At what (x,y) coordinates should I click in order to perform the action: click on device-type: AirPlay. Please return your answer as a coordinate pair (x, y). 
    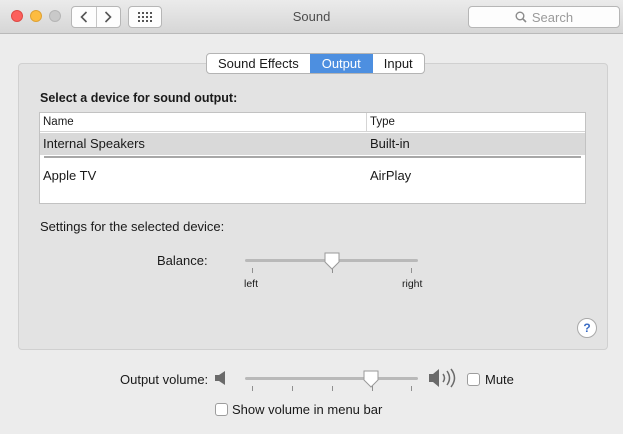
    Looking at the image, I should click on (391, 175).